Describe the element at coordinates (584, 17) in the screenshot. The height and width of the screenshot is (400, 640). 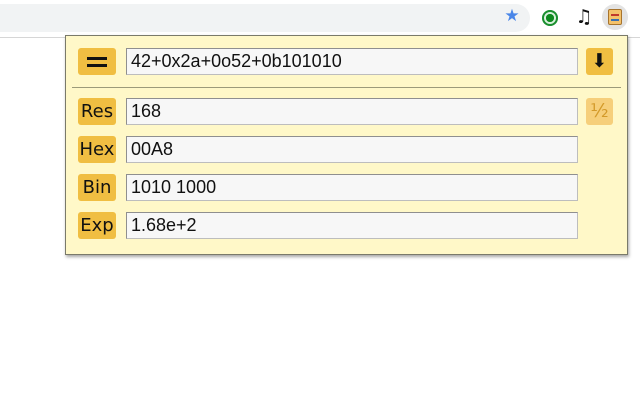
I see `music-note-extension-icon: ♫` at that location.